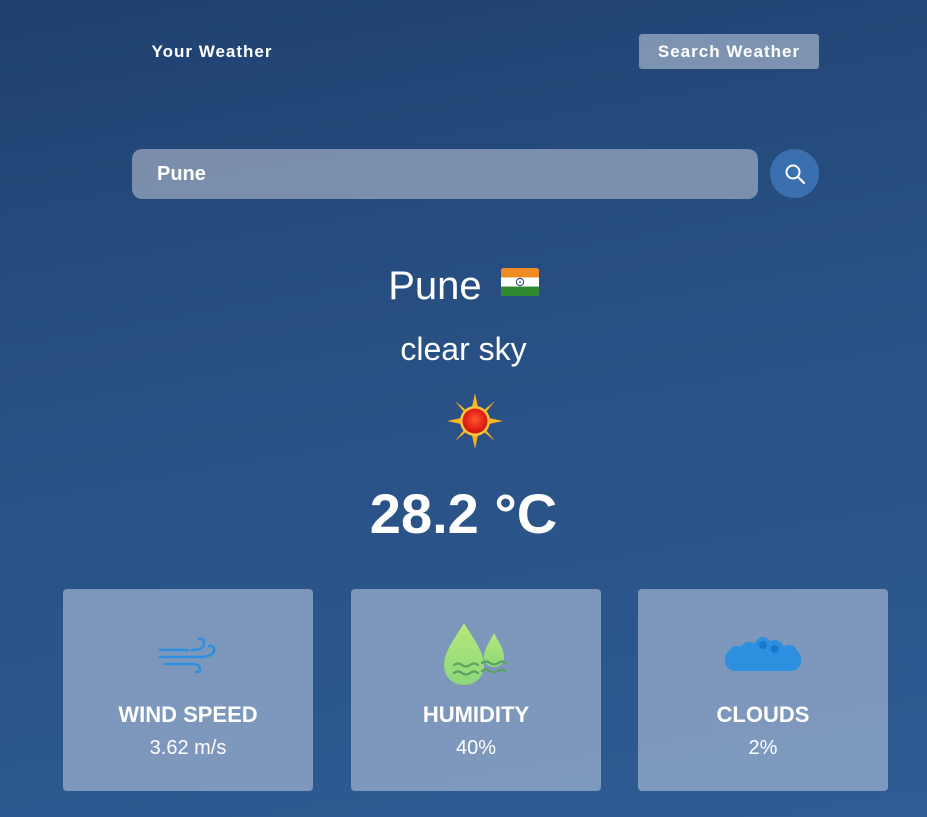 This screenshot has height=817, width=927. What do you see at coordinates (763, 654) in the screenshot?
I see `cloud-icon` at bounding box center [763, 654].